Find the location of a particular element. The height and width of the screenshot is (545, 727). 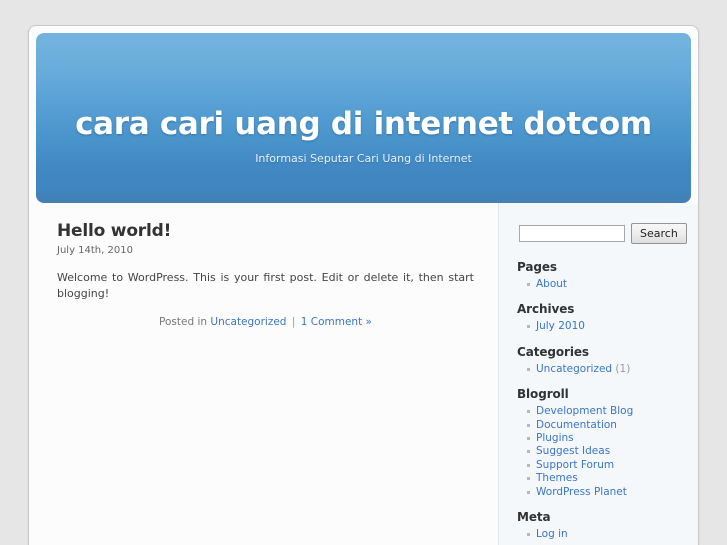

sidebar-widget: Pages About is located at coordinates (602, 275).